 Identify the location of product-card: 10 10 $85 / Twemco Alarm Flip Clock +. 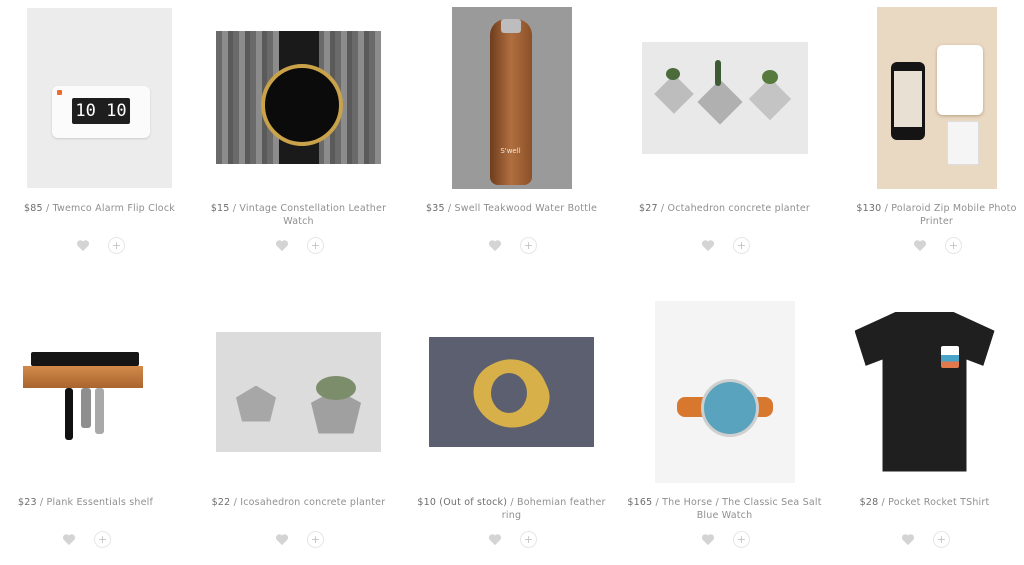
(99, 130).